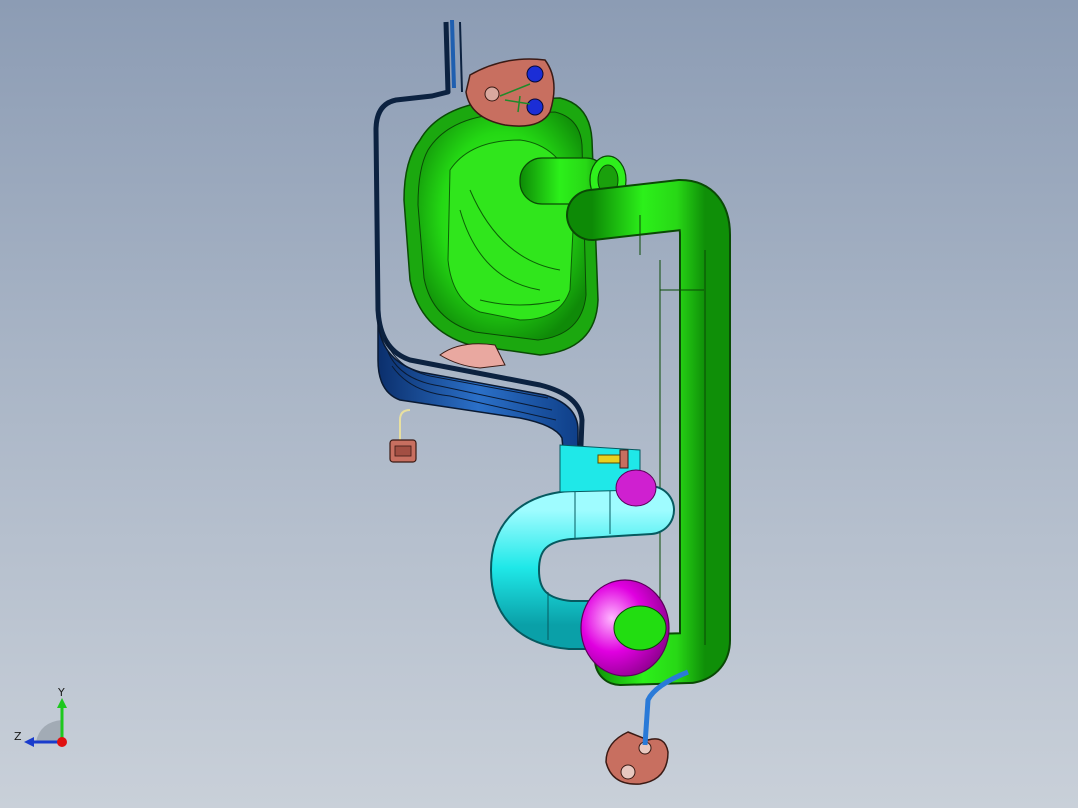 This screenshot has width=1078, height=808. What do you see at coordinates (647, 727) in the screenshot?
I see `mounting-flange-bottom` at bounding box center [647, 727].